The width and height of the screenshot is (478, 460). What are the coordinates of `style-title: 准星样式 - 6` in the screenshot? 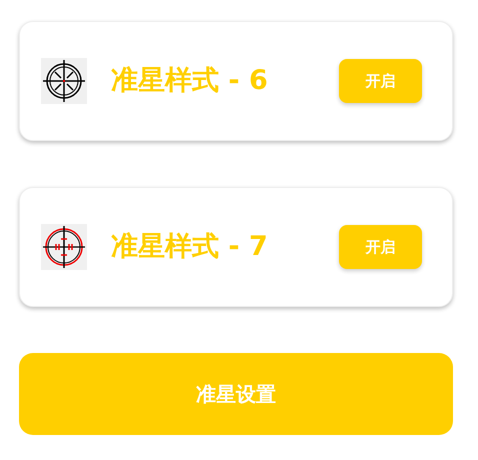 It's located at (190, 81).